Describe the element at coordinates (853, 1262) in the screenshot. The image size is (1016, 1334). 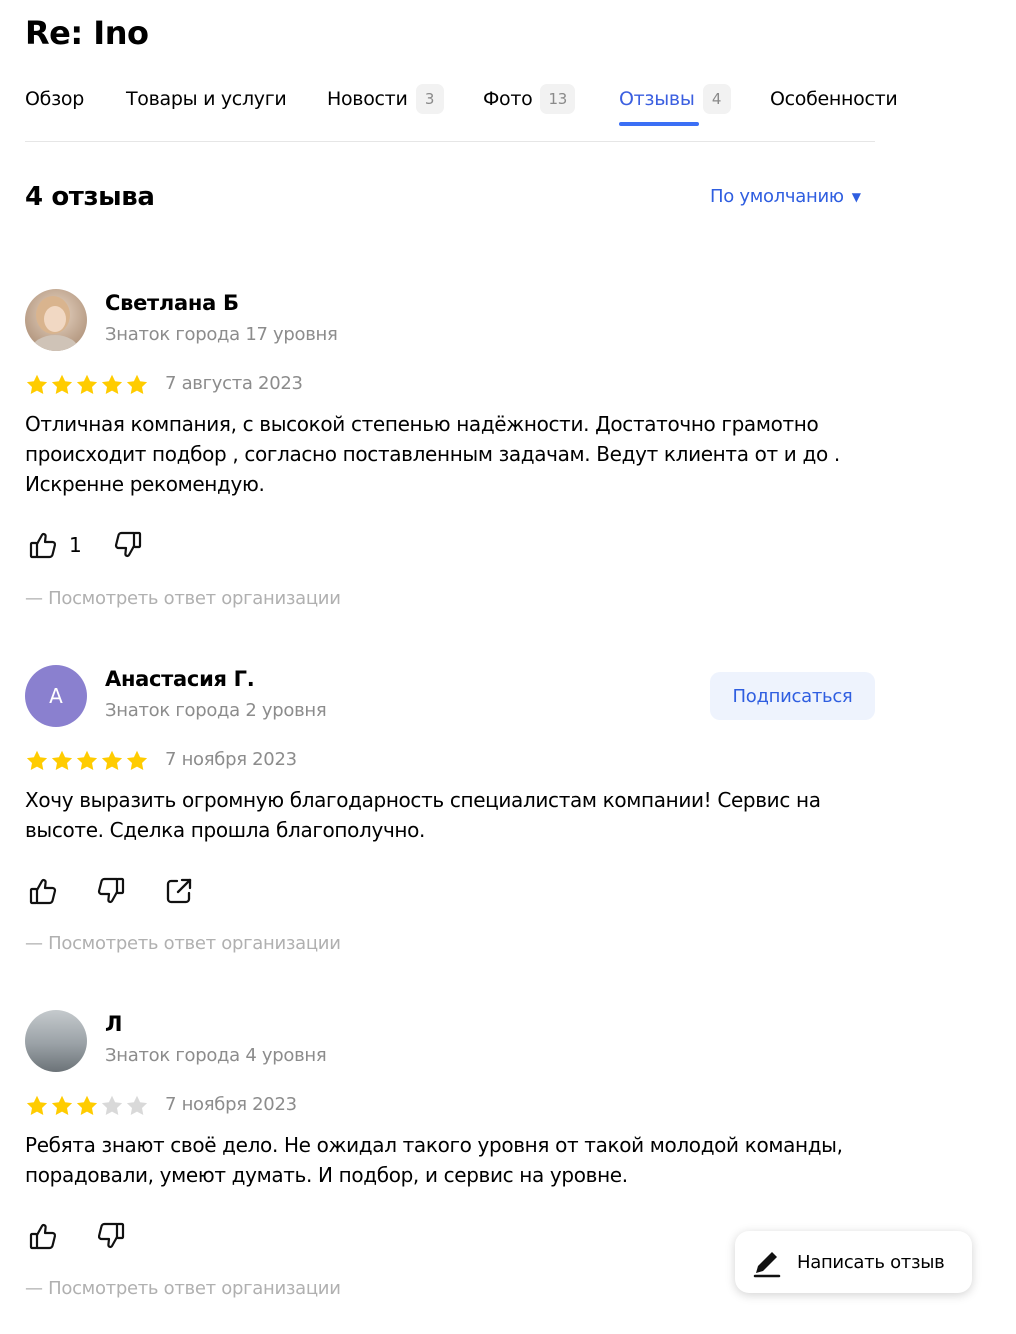
I see `write-review-button: Написать отзыв` at that location.